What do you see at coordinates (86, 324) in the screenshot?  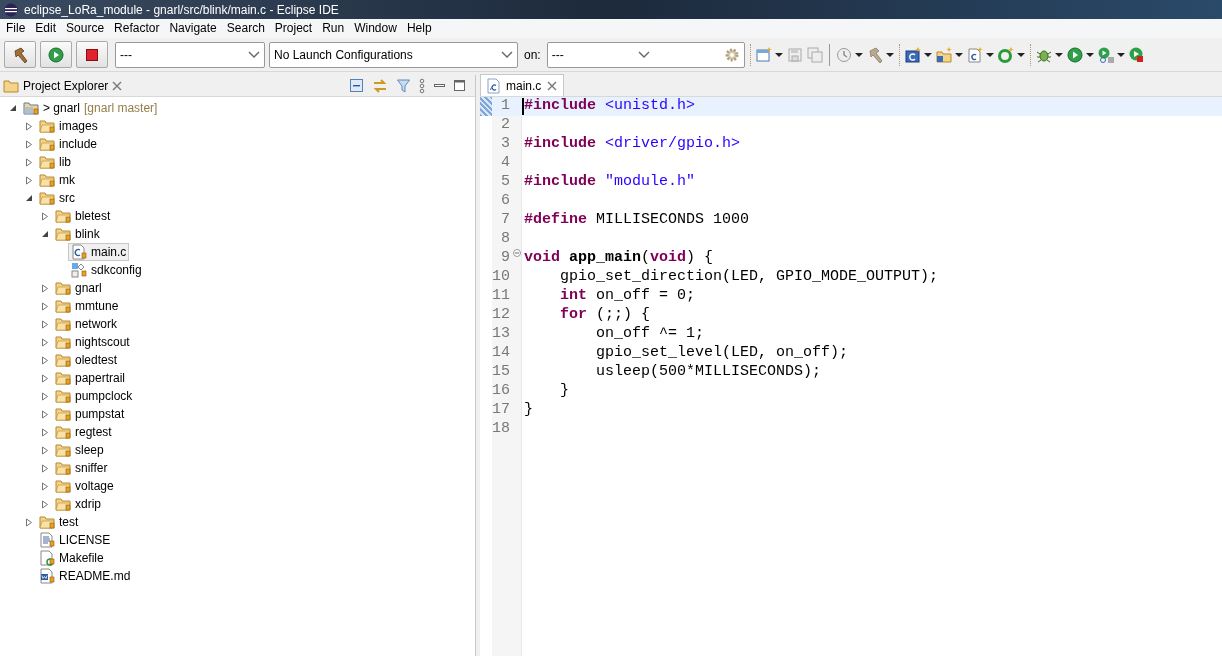 I see `tree-item: network` at bounding box center [86, 324].